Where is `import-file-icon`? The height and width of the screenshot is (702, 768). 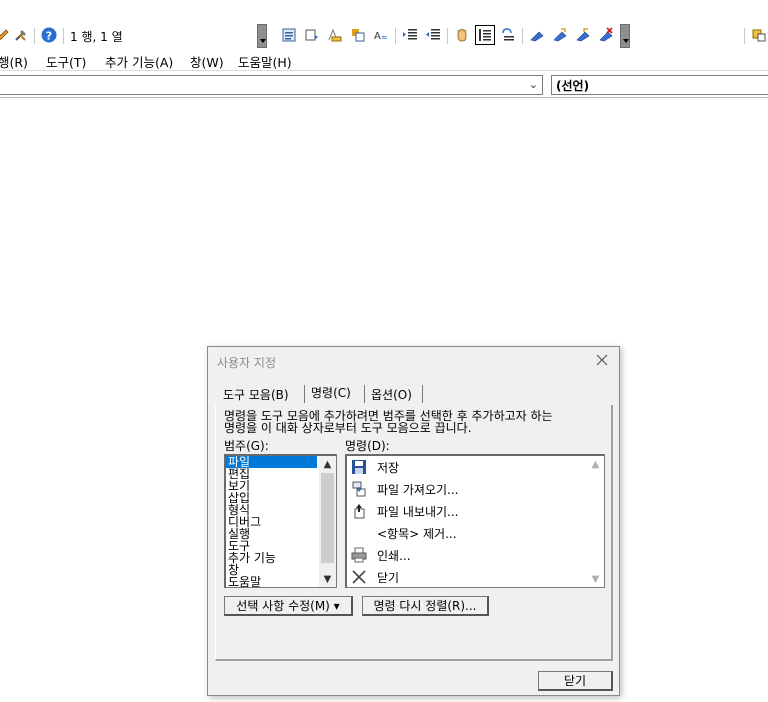 import-file-icon is located at coordinates (359, 489).